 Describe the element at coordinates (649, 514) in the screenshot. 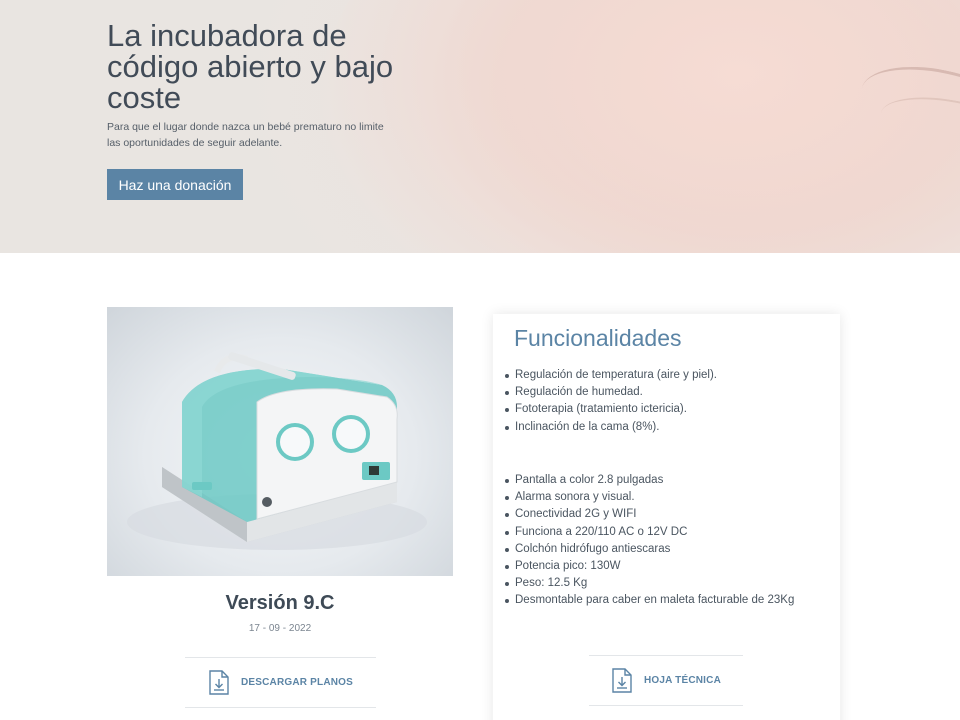

I see `feature-item: Conectividad 2G y WIFI` at that location.